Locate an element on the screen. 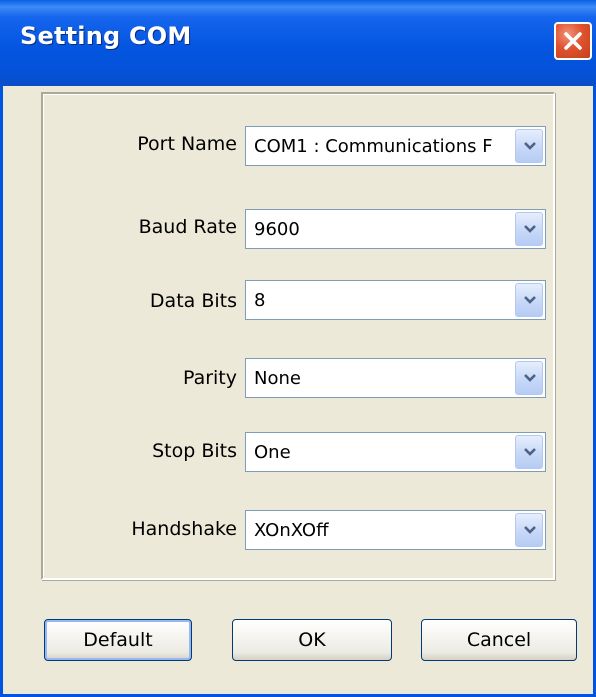  stop-bits-select: One is located at coordinates (395, 452).